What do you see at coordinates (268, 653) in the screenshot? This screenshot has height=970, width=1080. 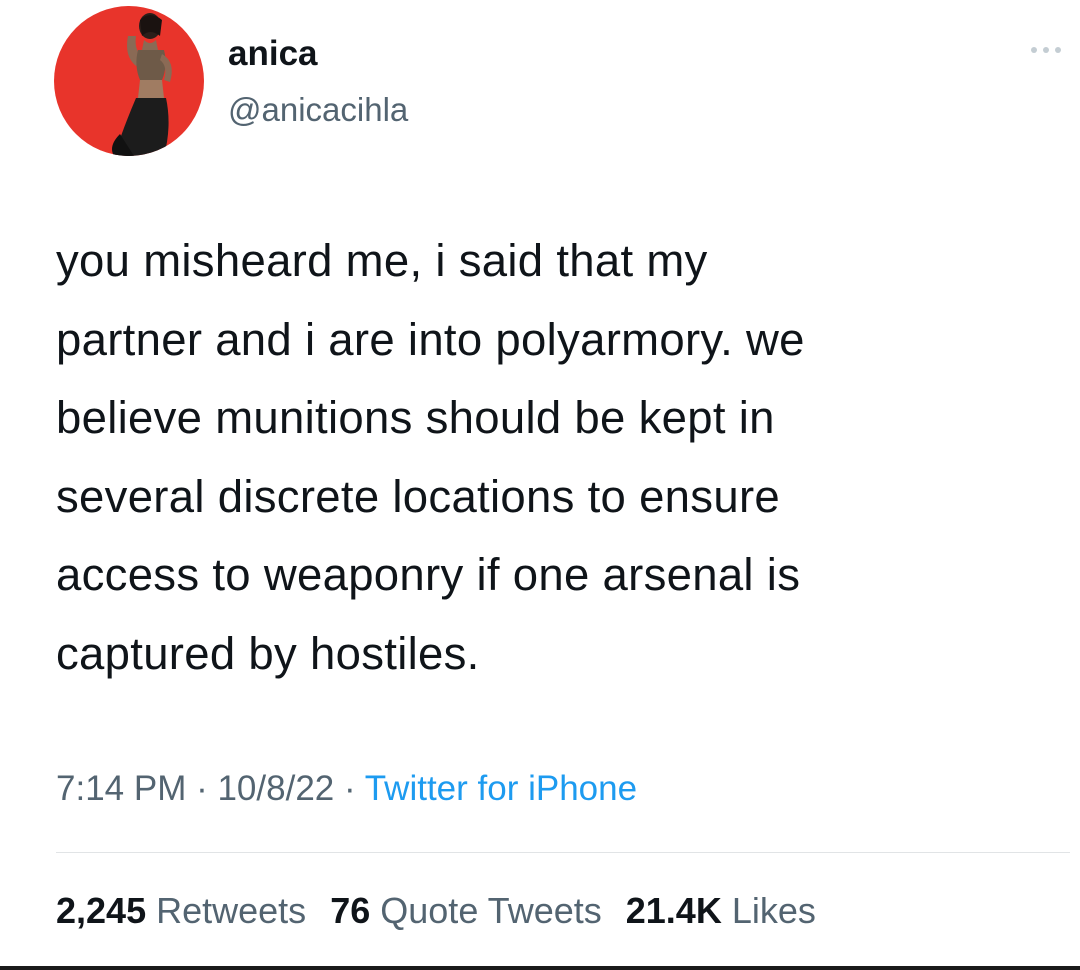 I see `tweet-text-line: captured by hostiles.` at bounding box center [268, 653].